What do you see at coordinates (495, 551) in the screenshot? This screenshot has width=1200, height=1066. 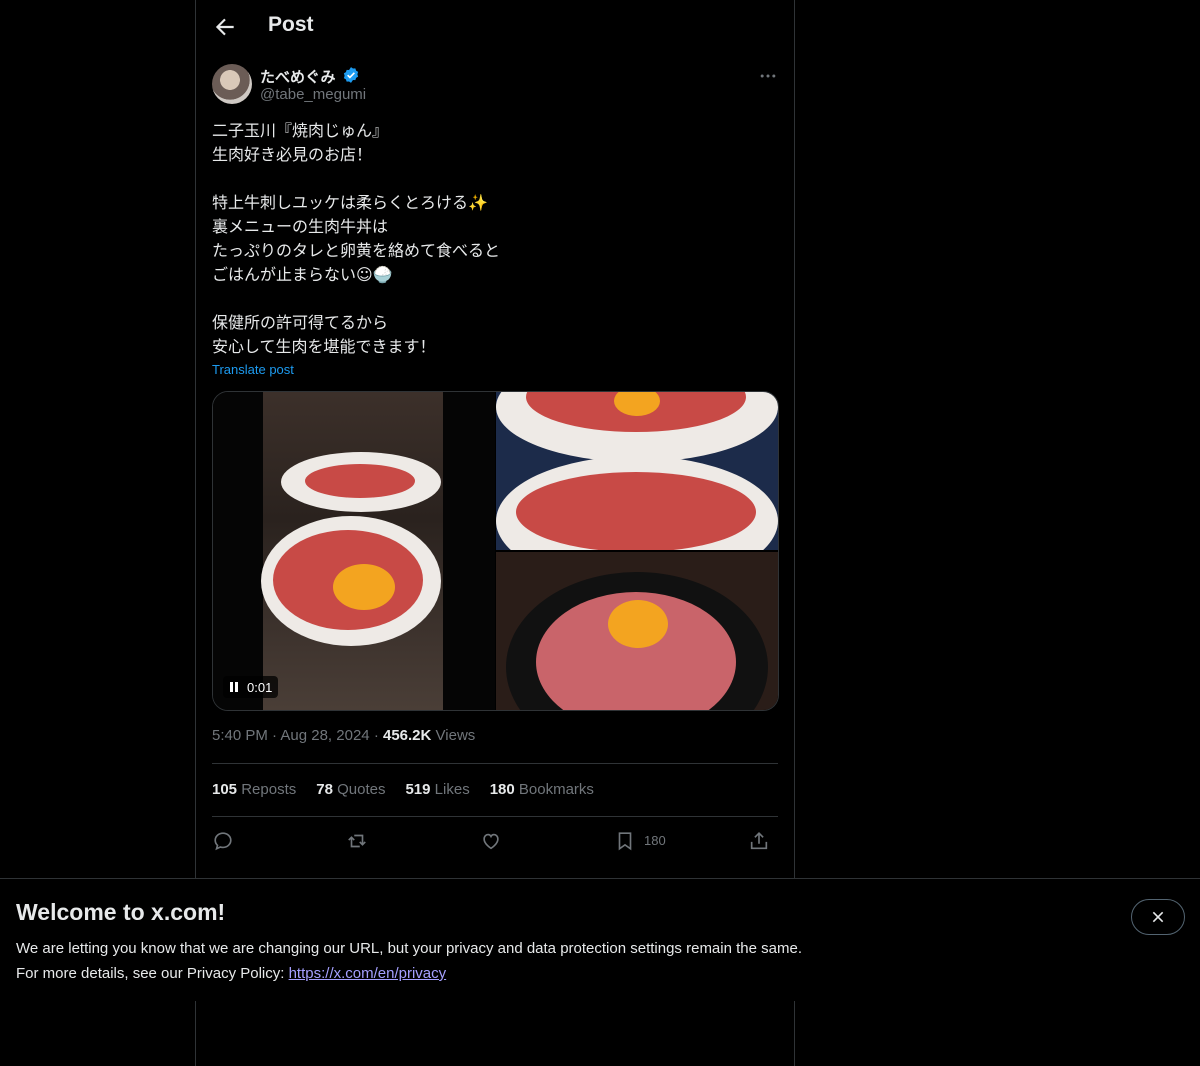 I see `post-media: 0:01` at bounding box center [495, 551].